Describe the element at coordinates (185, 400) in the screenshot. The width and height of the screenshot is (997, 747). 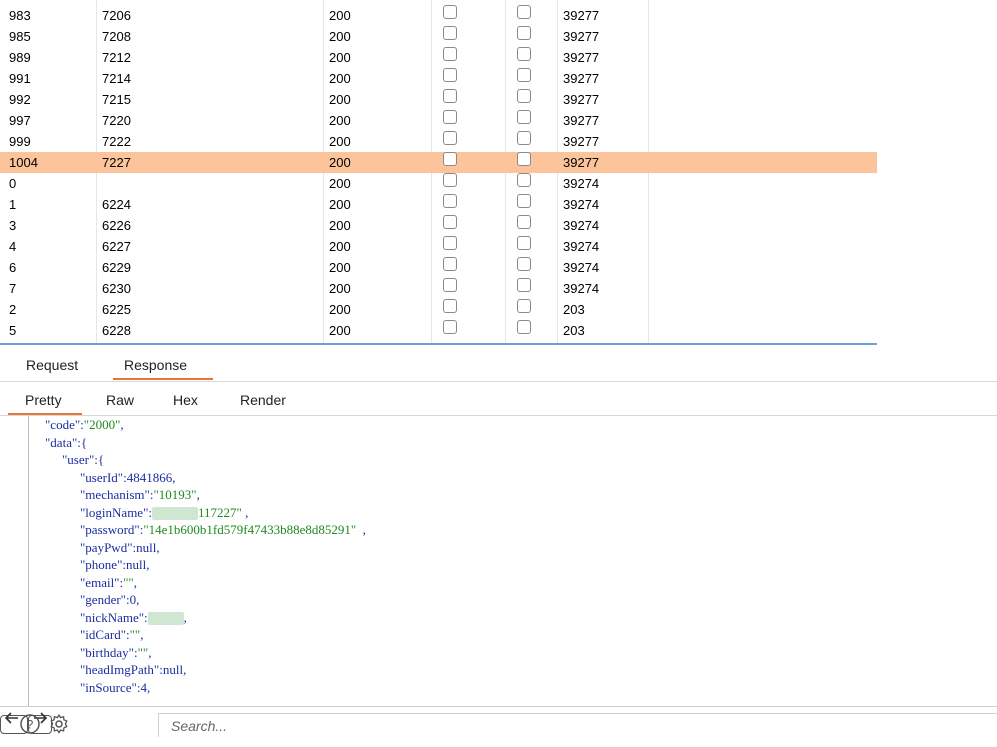
I see `tab-hex: Hex` at that location.